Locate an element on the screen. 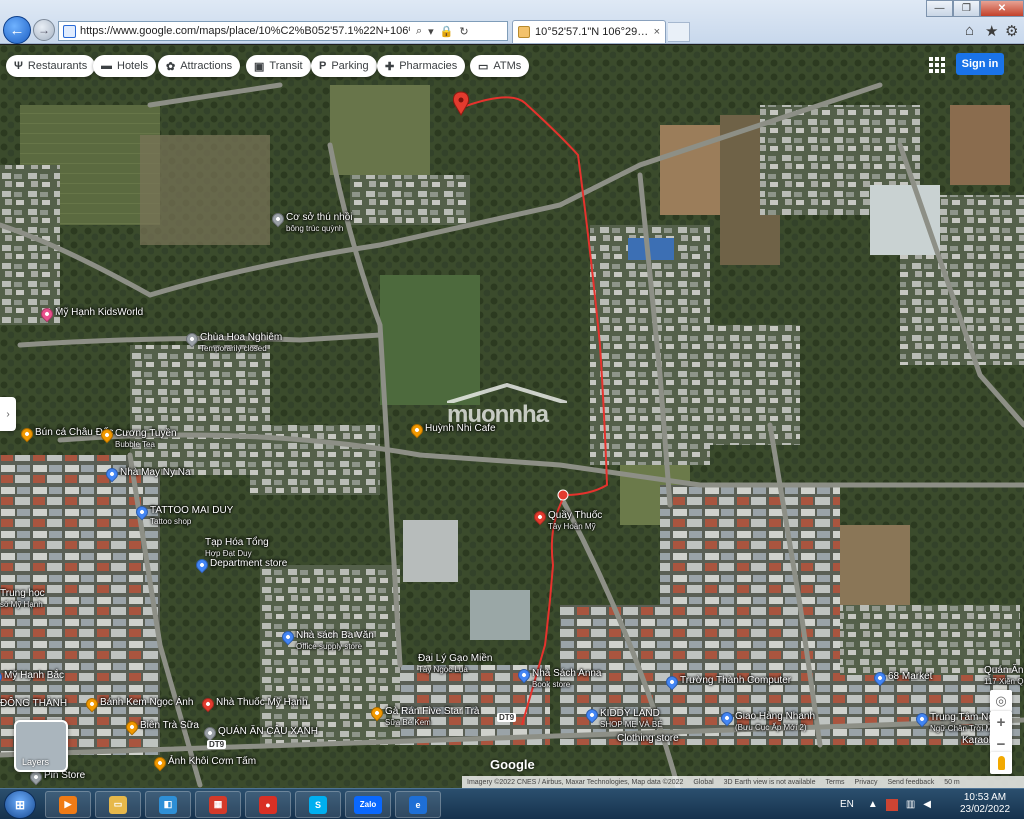  zoom-in-button: + is located at coordinates (1001, 722).